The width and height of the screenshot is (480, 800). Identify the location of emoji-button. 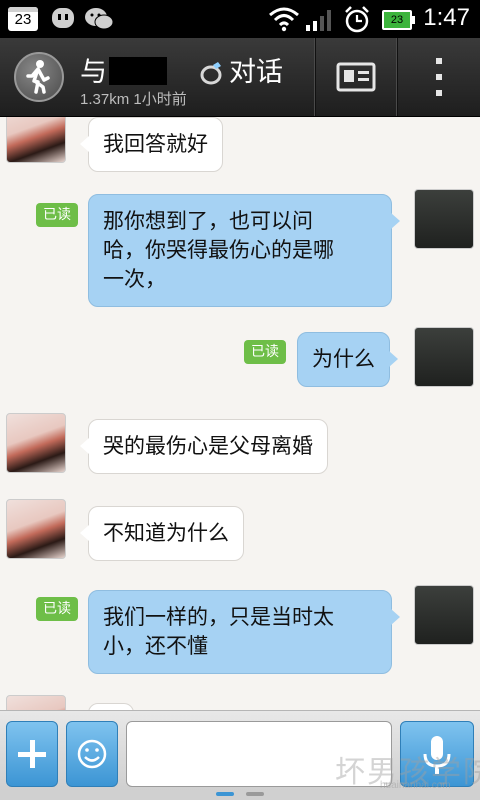
(92, 754).